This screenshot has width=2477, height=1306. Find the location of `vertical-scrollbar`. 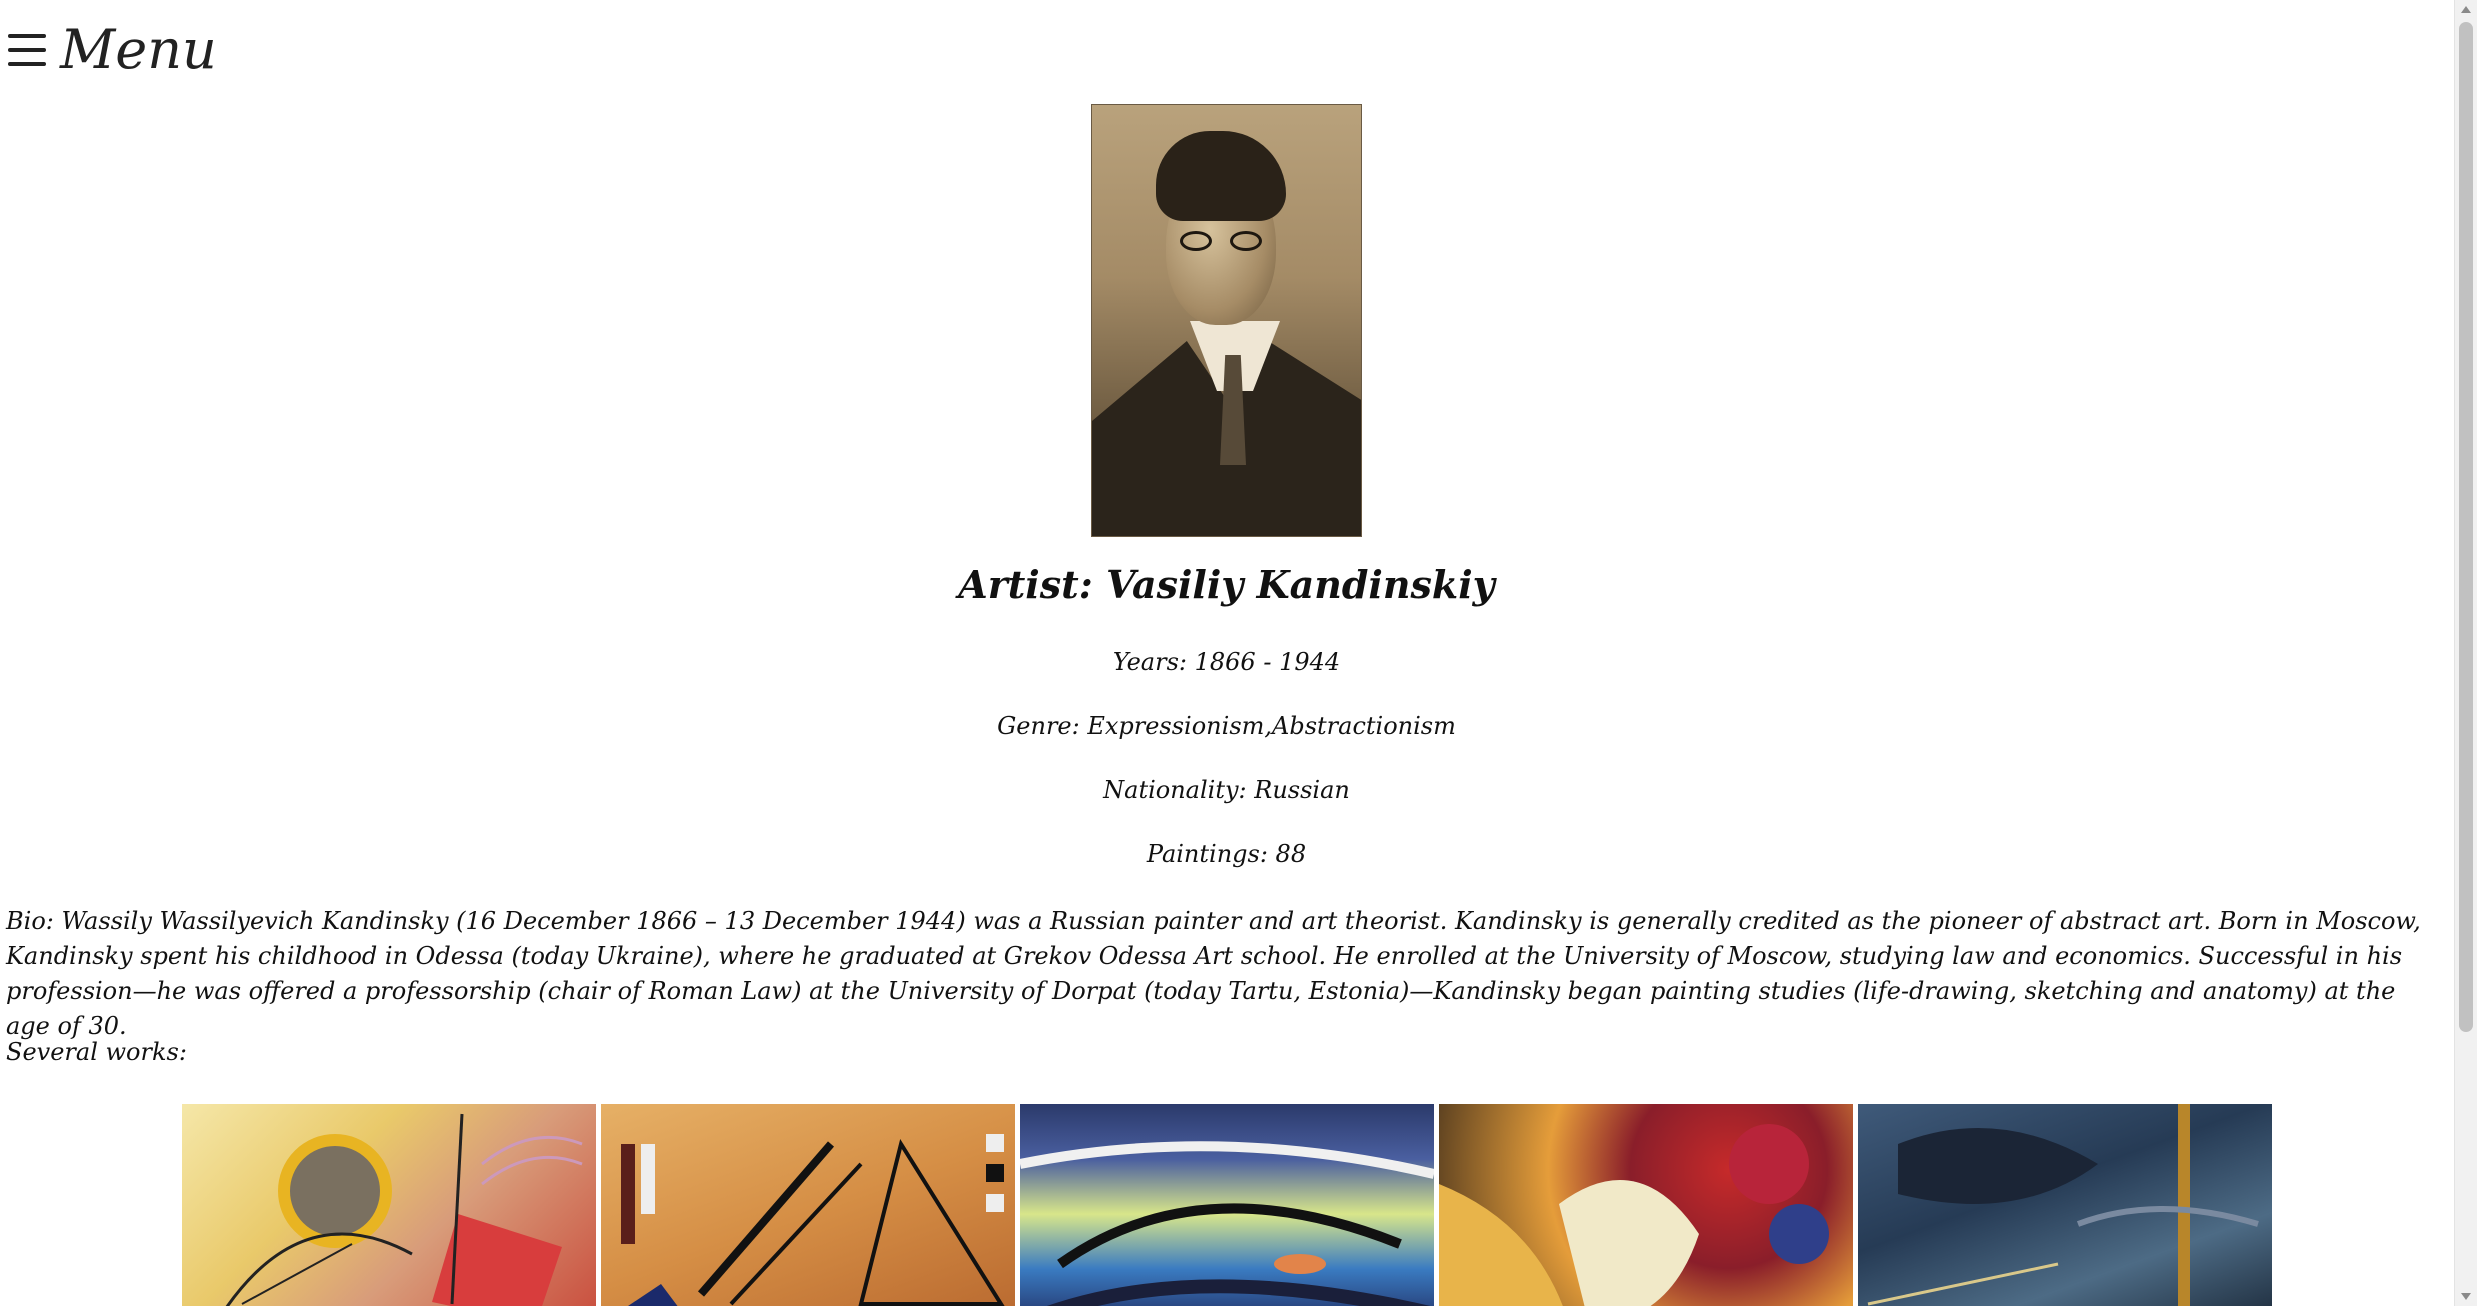

vertical-scrollbar is located at coordinates (2465, 653).